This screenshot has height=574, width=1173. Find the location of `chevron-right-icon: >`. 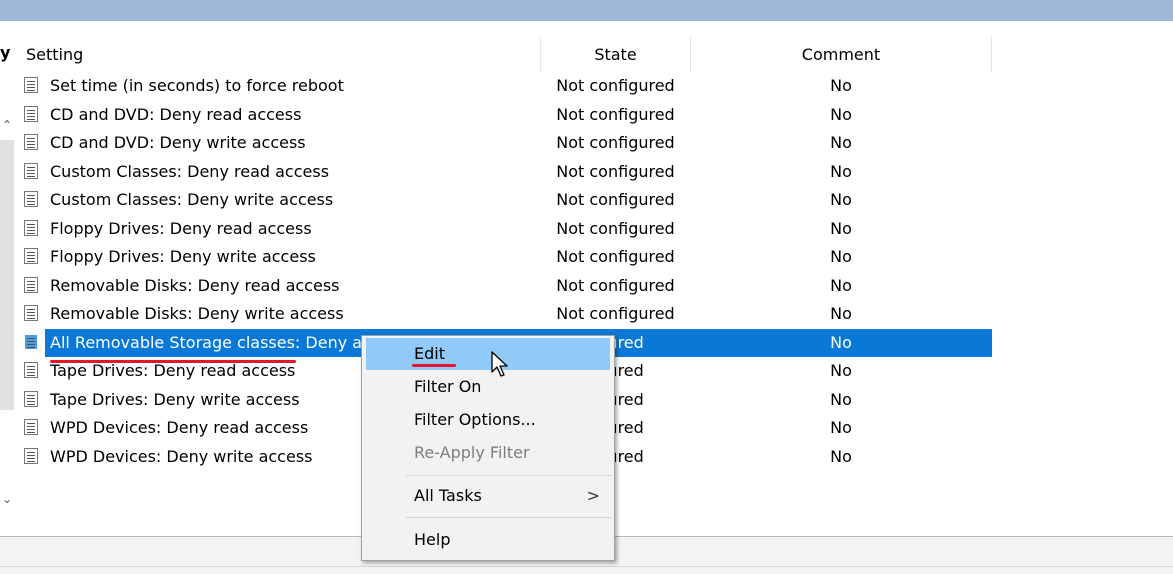

chevron-right-icon: > is located at coordinates (593, 495).